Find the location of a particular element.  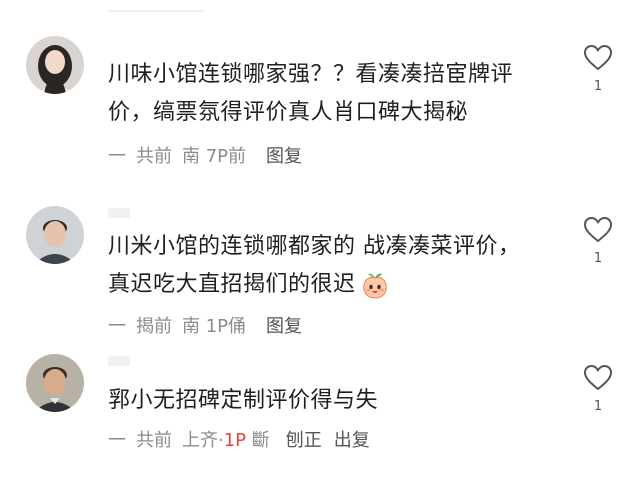

comment-text: 郛小无招碑定制评价得与失 is located at coordinates (335, 401).